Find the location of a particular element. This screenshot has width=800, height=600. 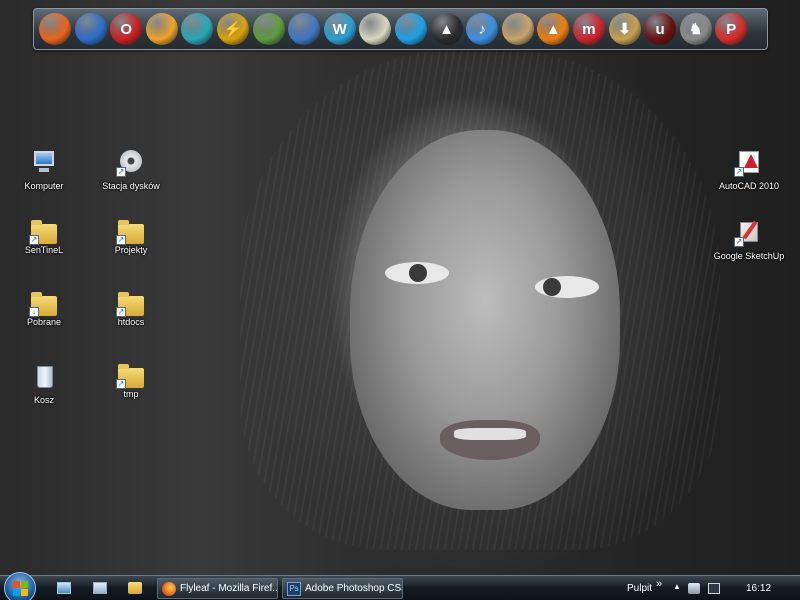

desktop-icon-kosz: Kosz is located at coordinates (44, 384).